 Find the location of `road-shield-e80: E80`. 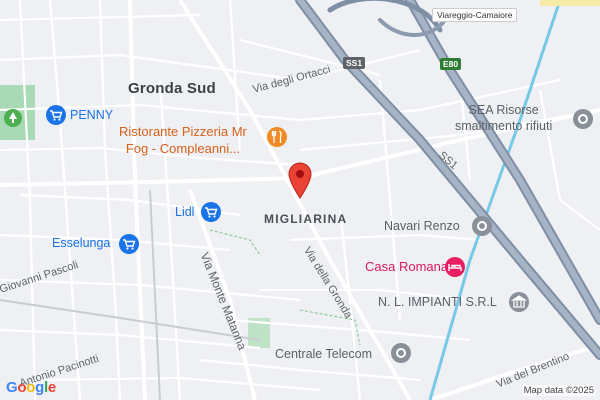

road-shield-e80: E80 is located at coordinates (451, 64).